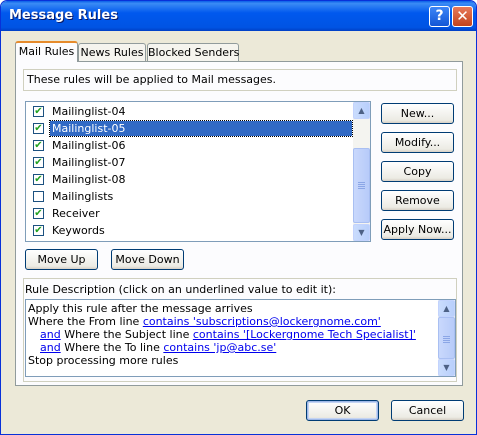  Describe the element at coordinates (78, 230) in the screenshot. I see `rule-name: Keywords` at that location.